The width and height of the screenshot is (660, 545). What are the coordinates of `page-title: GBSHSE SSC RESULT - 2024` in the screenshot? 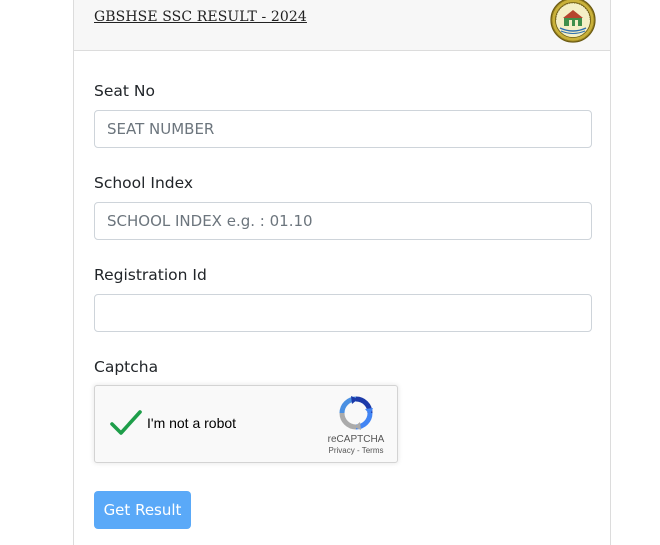 It's located at (200, 17).